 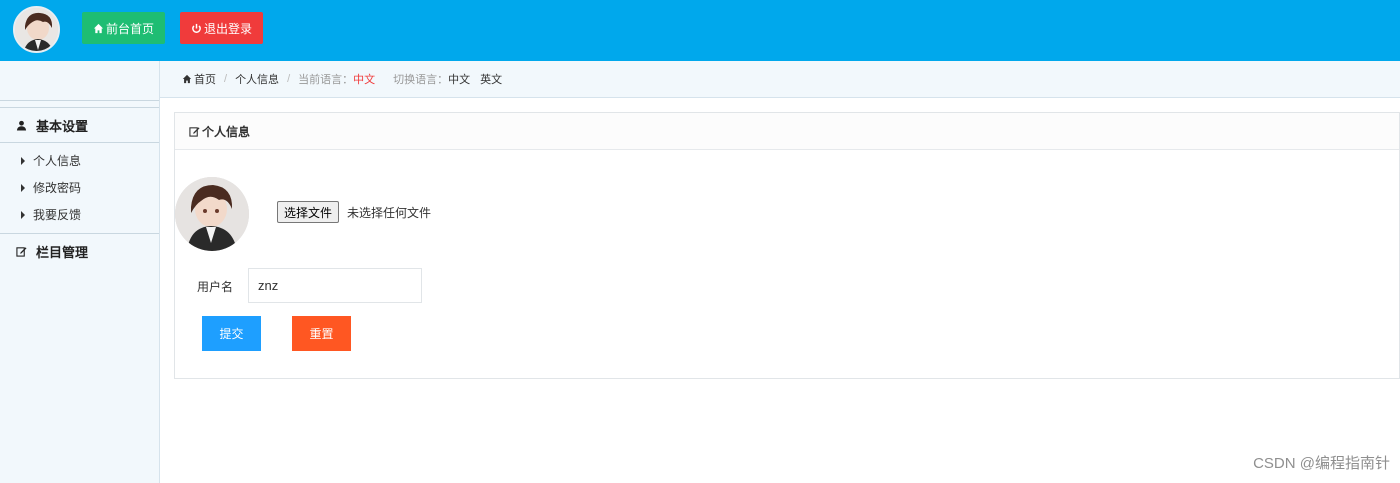 I want to click on sidebar-group-basic-settings: 基本设置, so click(x=79, y=125).